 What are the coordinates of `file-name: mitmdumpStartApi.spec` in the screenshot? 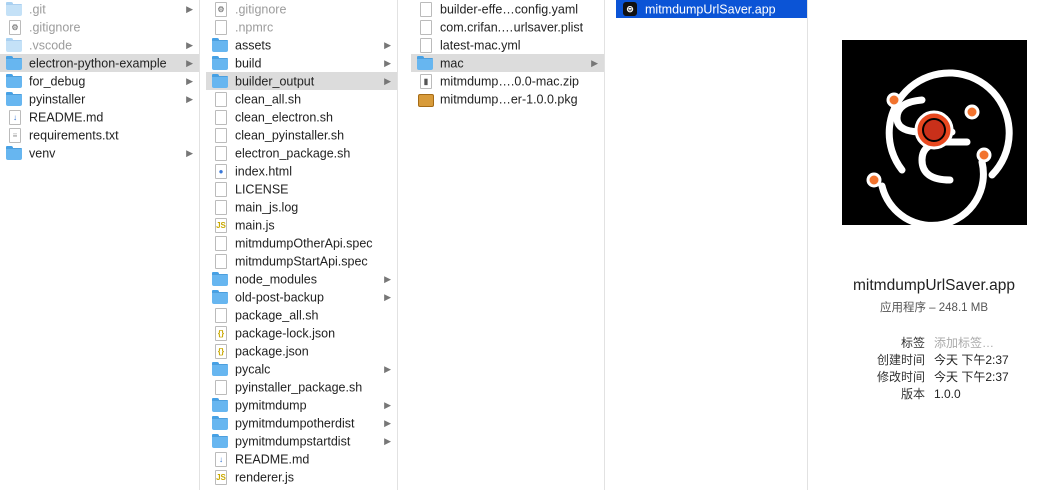 It's located at (301, 261).